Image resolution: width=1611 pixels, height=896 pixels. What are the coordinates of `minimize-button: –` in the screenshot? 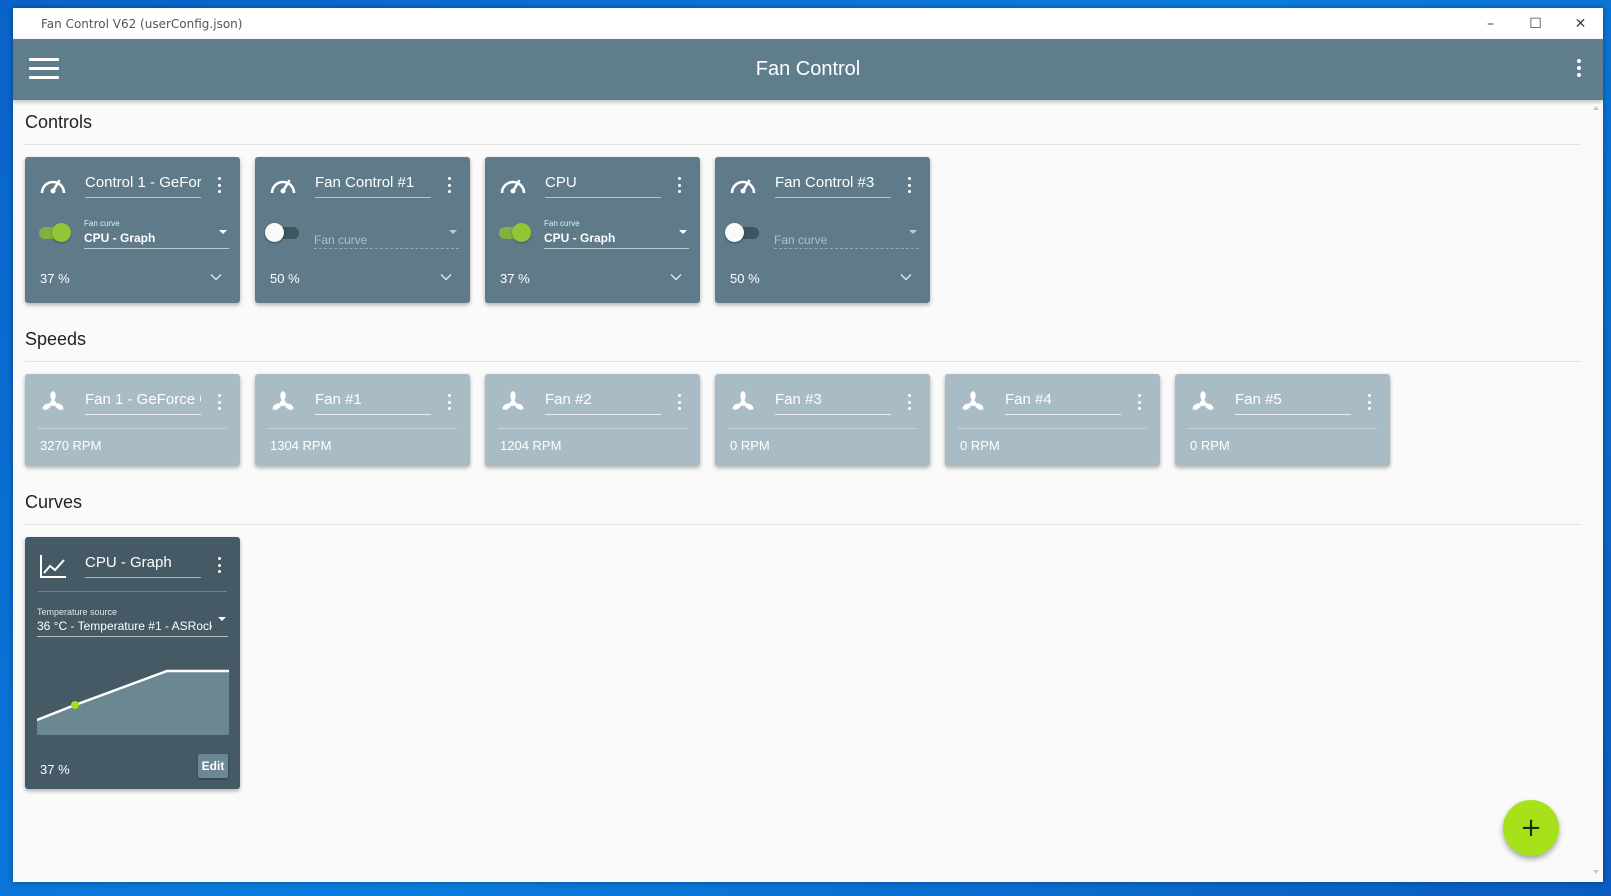 It's located at (1490, 23).